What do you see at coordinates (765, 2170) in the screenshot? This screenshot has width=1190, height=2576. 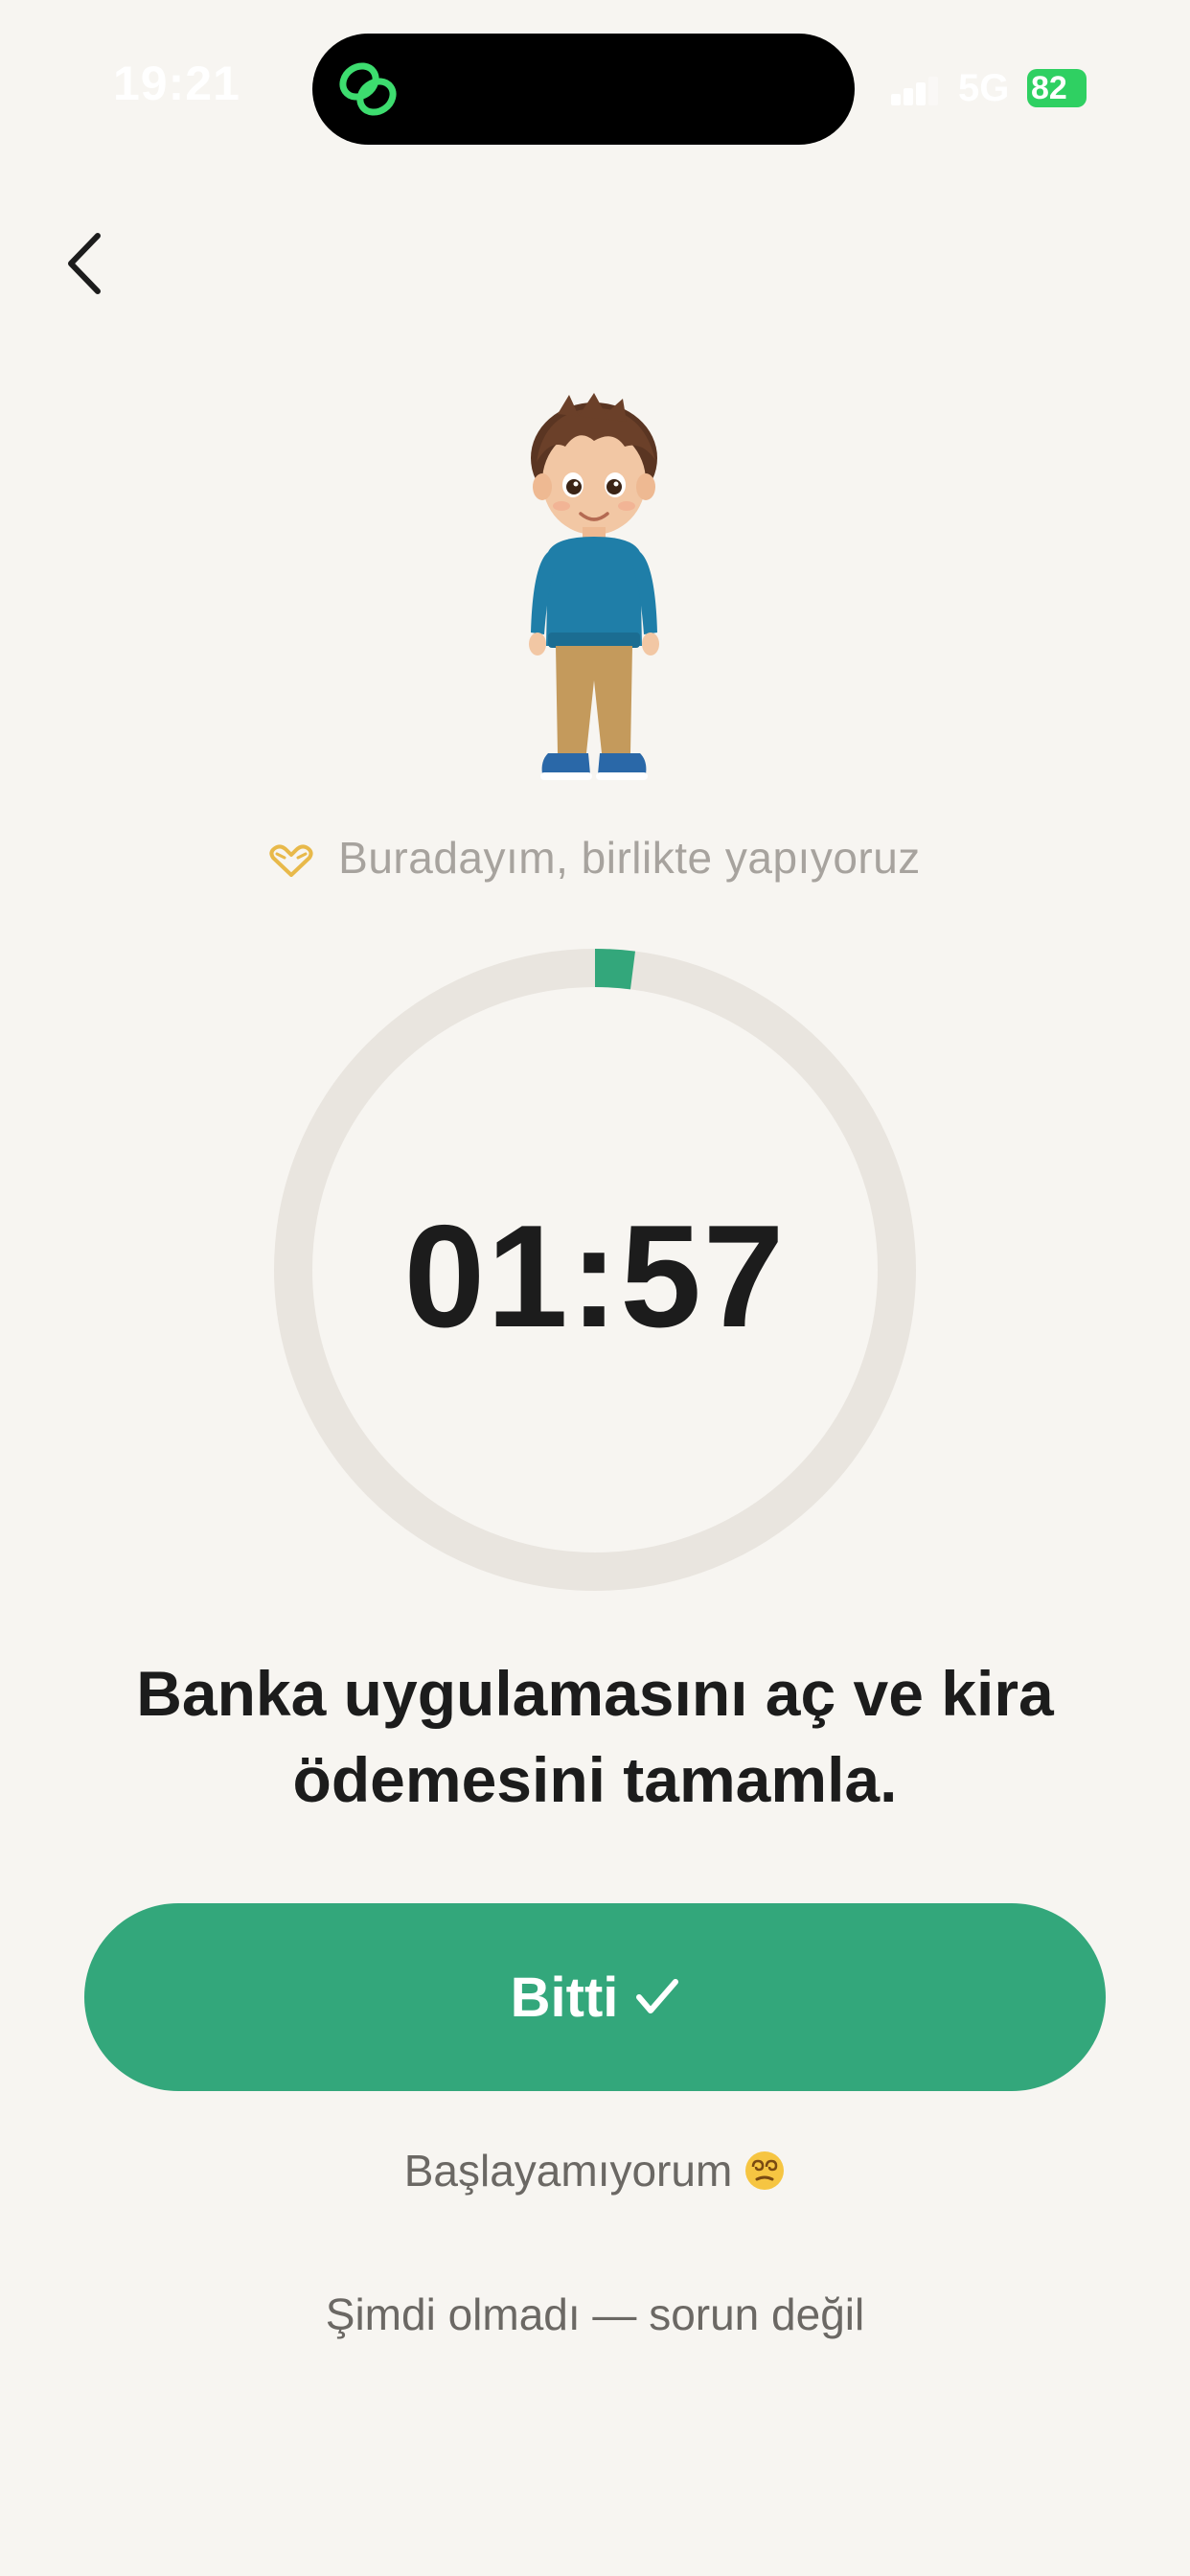 I see `dizzy-face-icon` at bounding box center [765, 2170].